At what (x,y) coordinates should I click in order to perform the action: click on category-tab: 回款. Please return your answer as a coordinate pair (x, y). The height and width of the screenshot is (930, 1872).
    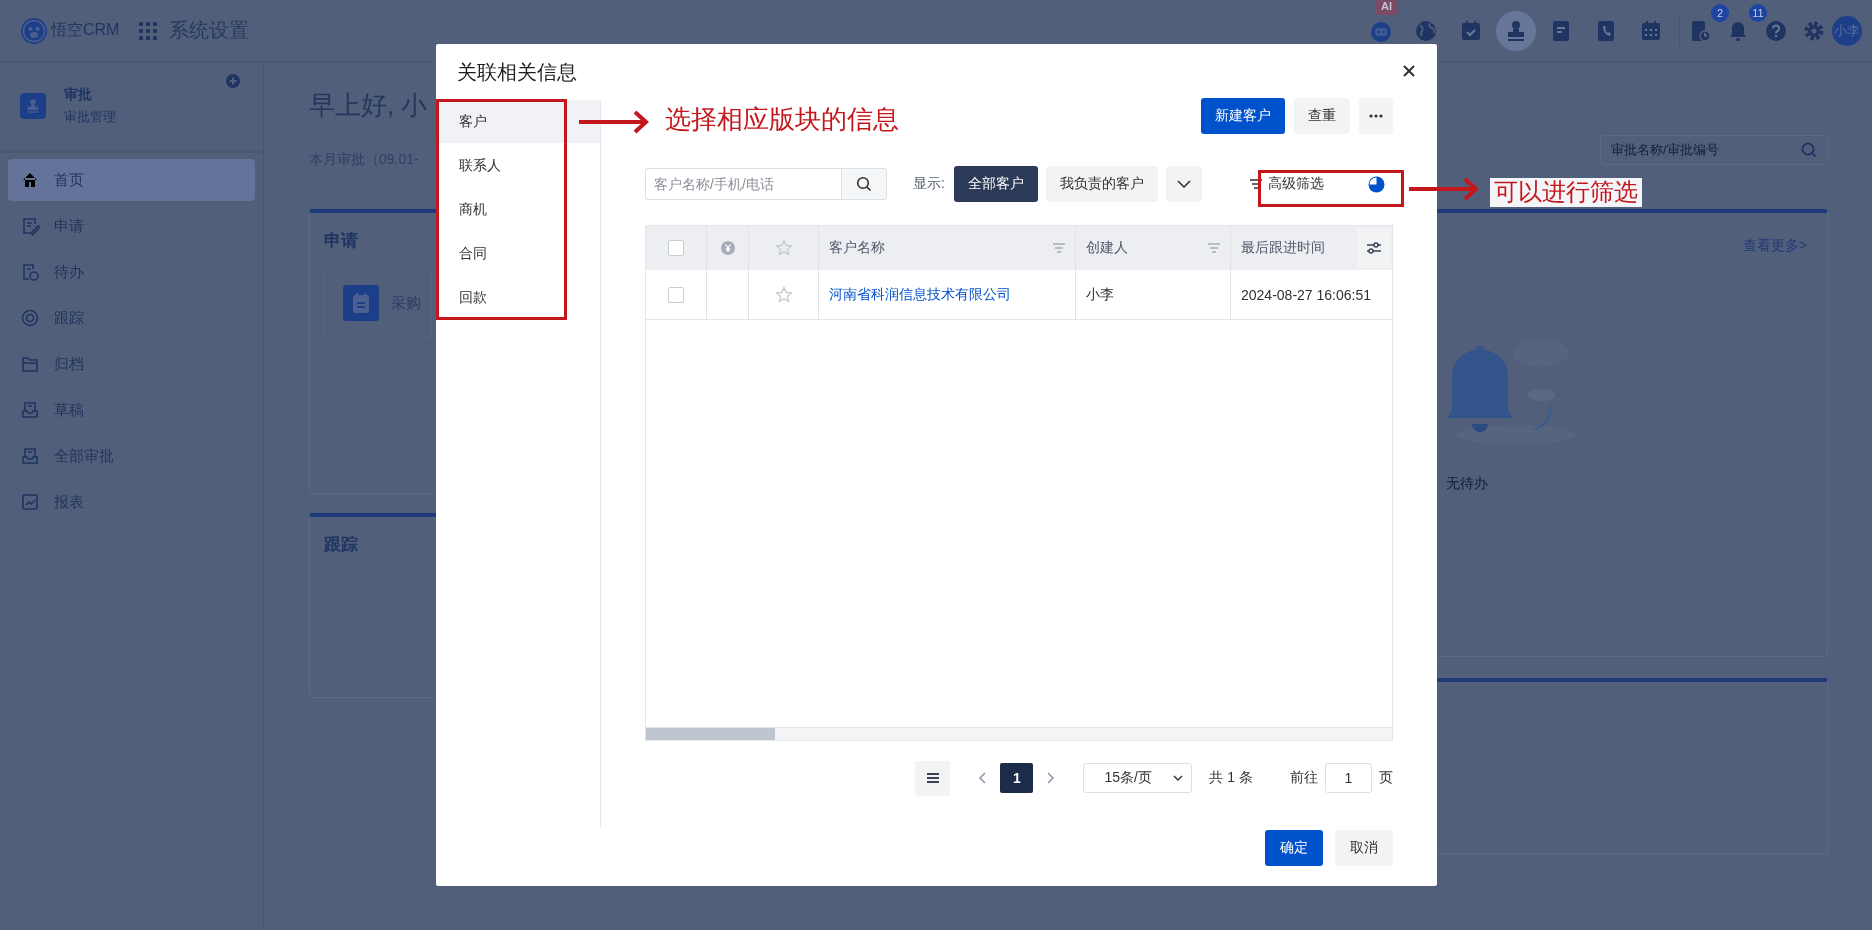
    Looking at the image, I should click on (518, 297).